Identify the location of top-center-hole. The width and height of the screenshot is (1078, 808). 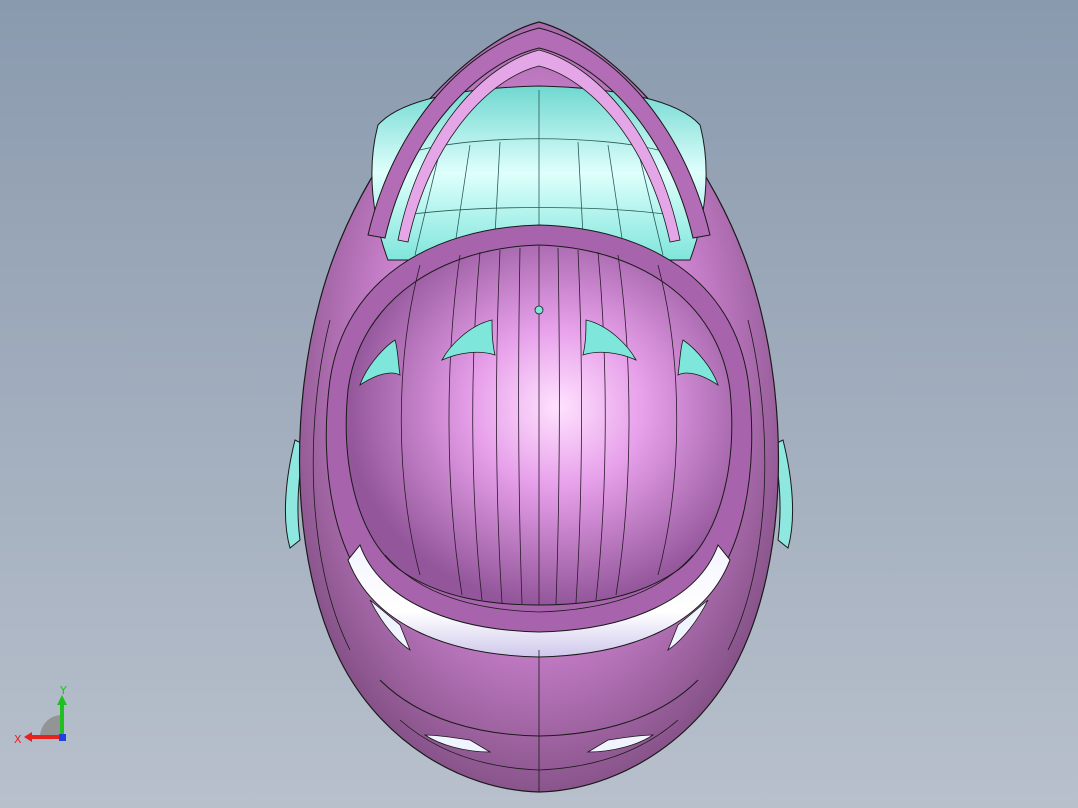
(539, 310).